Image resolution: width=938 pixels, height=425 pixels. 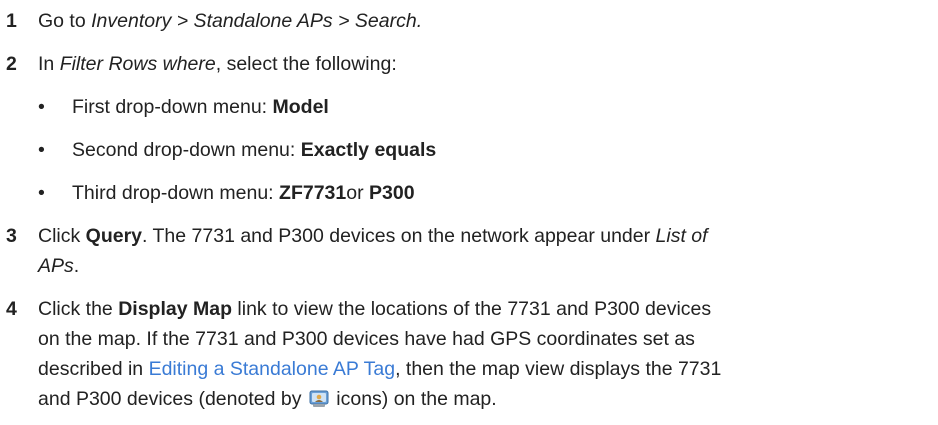 I want to click on bullet-text: Second drop-down menu: Exactly equals, so click(x=254, y=150).